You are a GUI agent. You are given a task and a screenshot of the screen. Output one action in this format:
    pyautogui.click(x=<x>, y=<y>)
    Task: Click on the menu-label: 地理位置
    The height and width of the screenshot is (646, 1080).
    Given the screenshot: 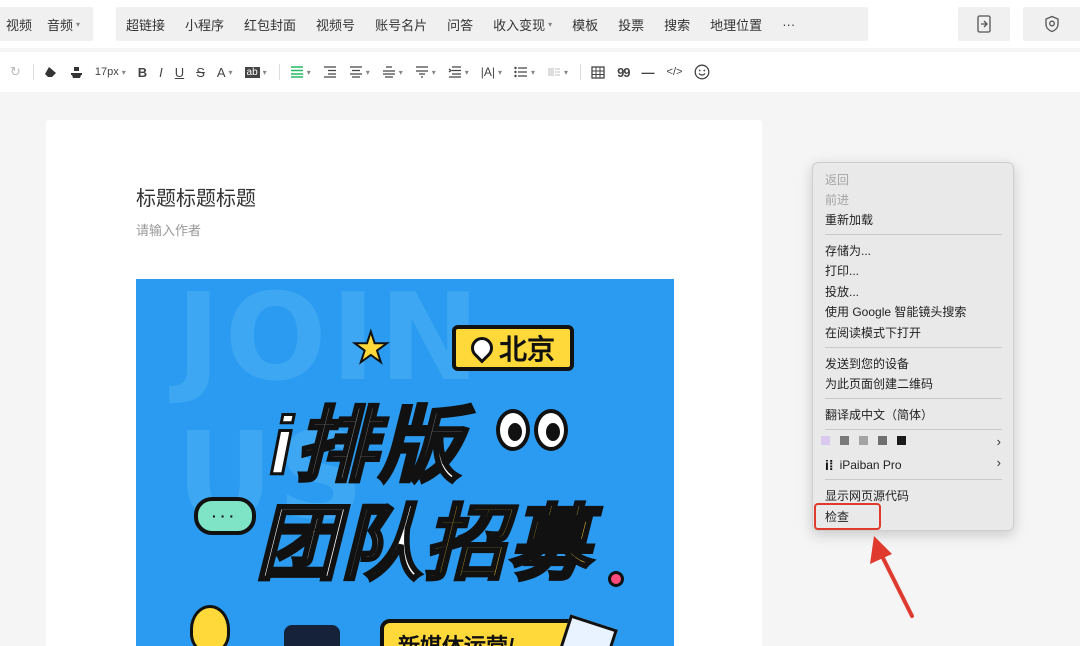 What is the action you would take?
    pyautogui.click(x=736, y=25)
    